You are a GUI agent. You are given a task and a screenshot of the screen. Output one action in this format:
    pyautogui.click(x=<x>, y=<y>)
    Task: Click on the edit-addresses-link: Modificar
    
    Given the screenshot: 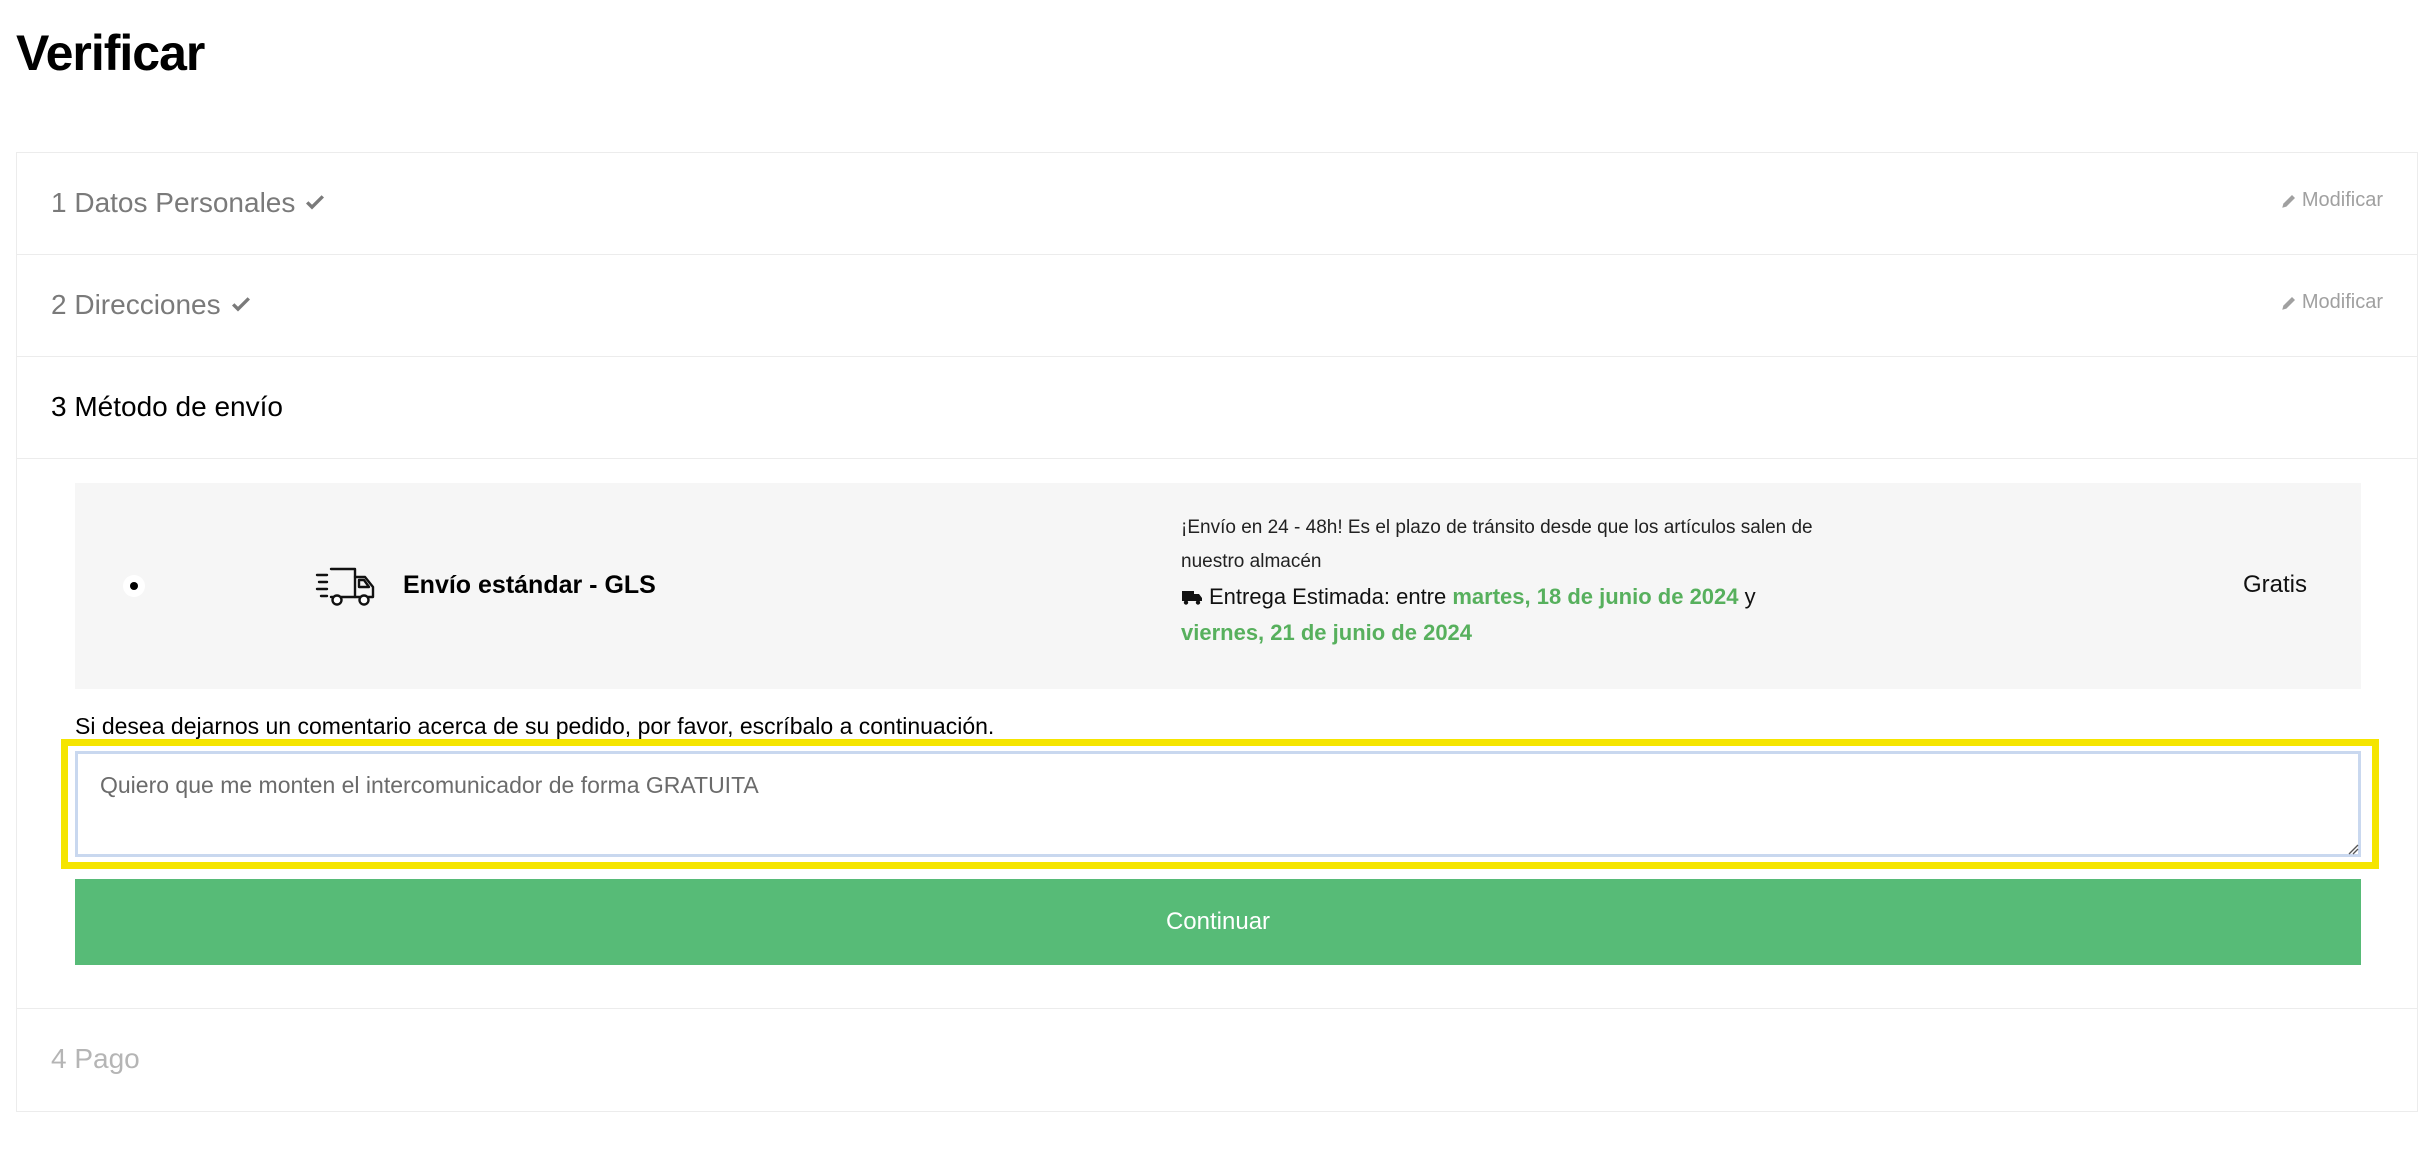 What is the action you would take?
    pyautogui.click(x=2331, y=302)
    